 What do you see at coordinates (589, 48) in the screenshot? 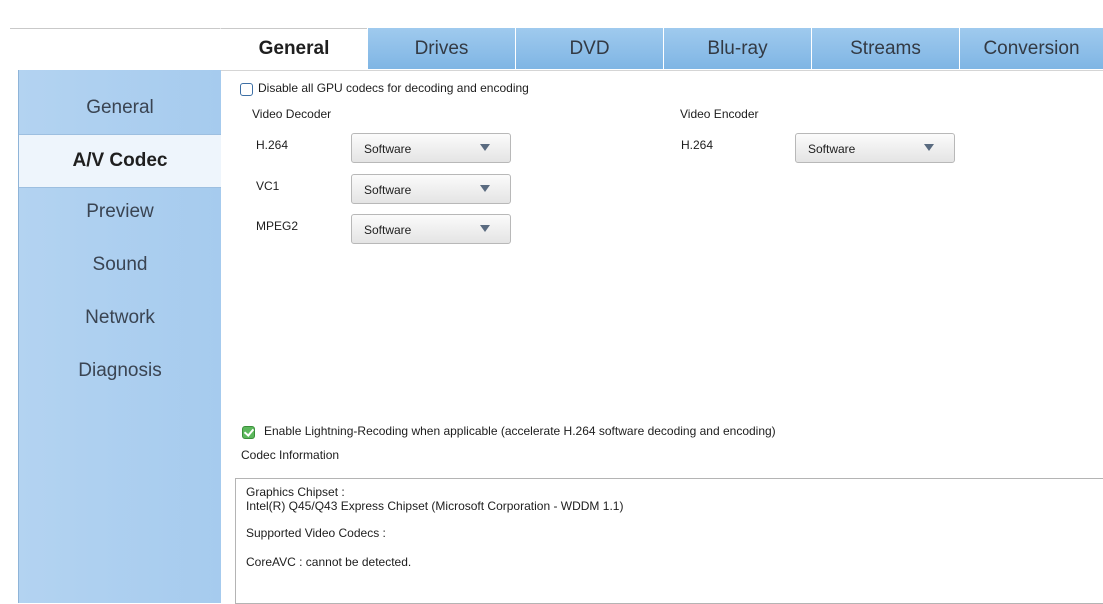
I see `tab-dvd: DVD` at bounding box center [589, 48].